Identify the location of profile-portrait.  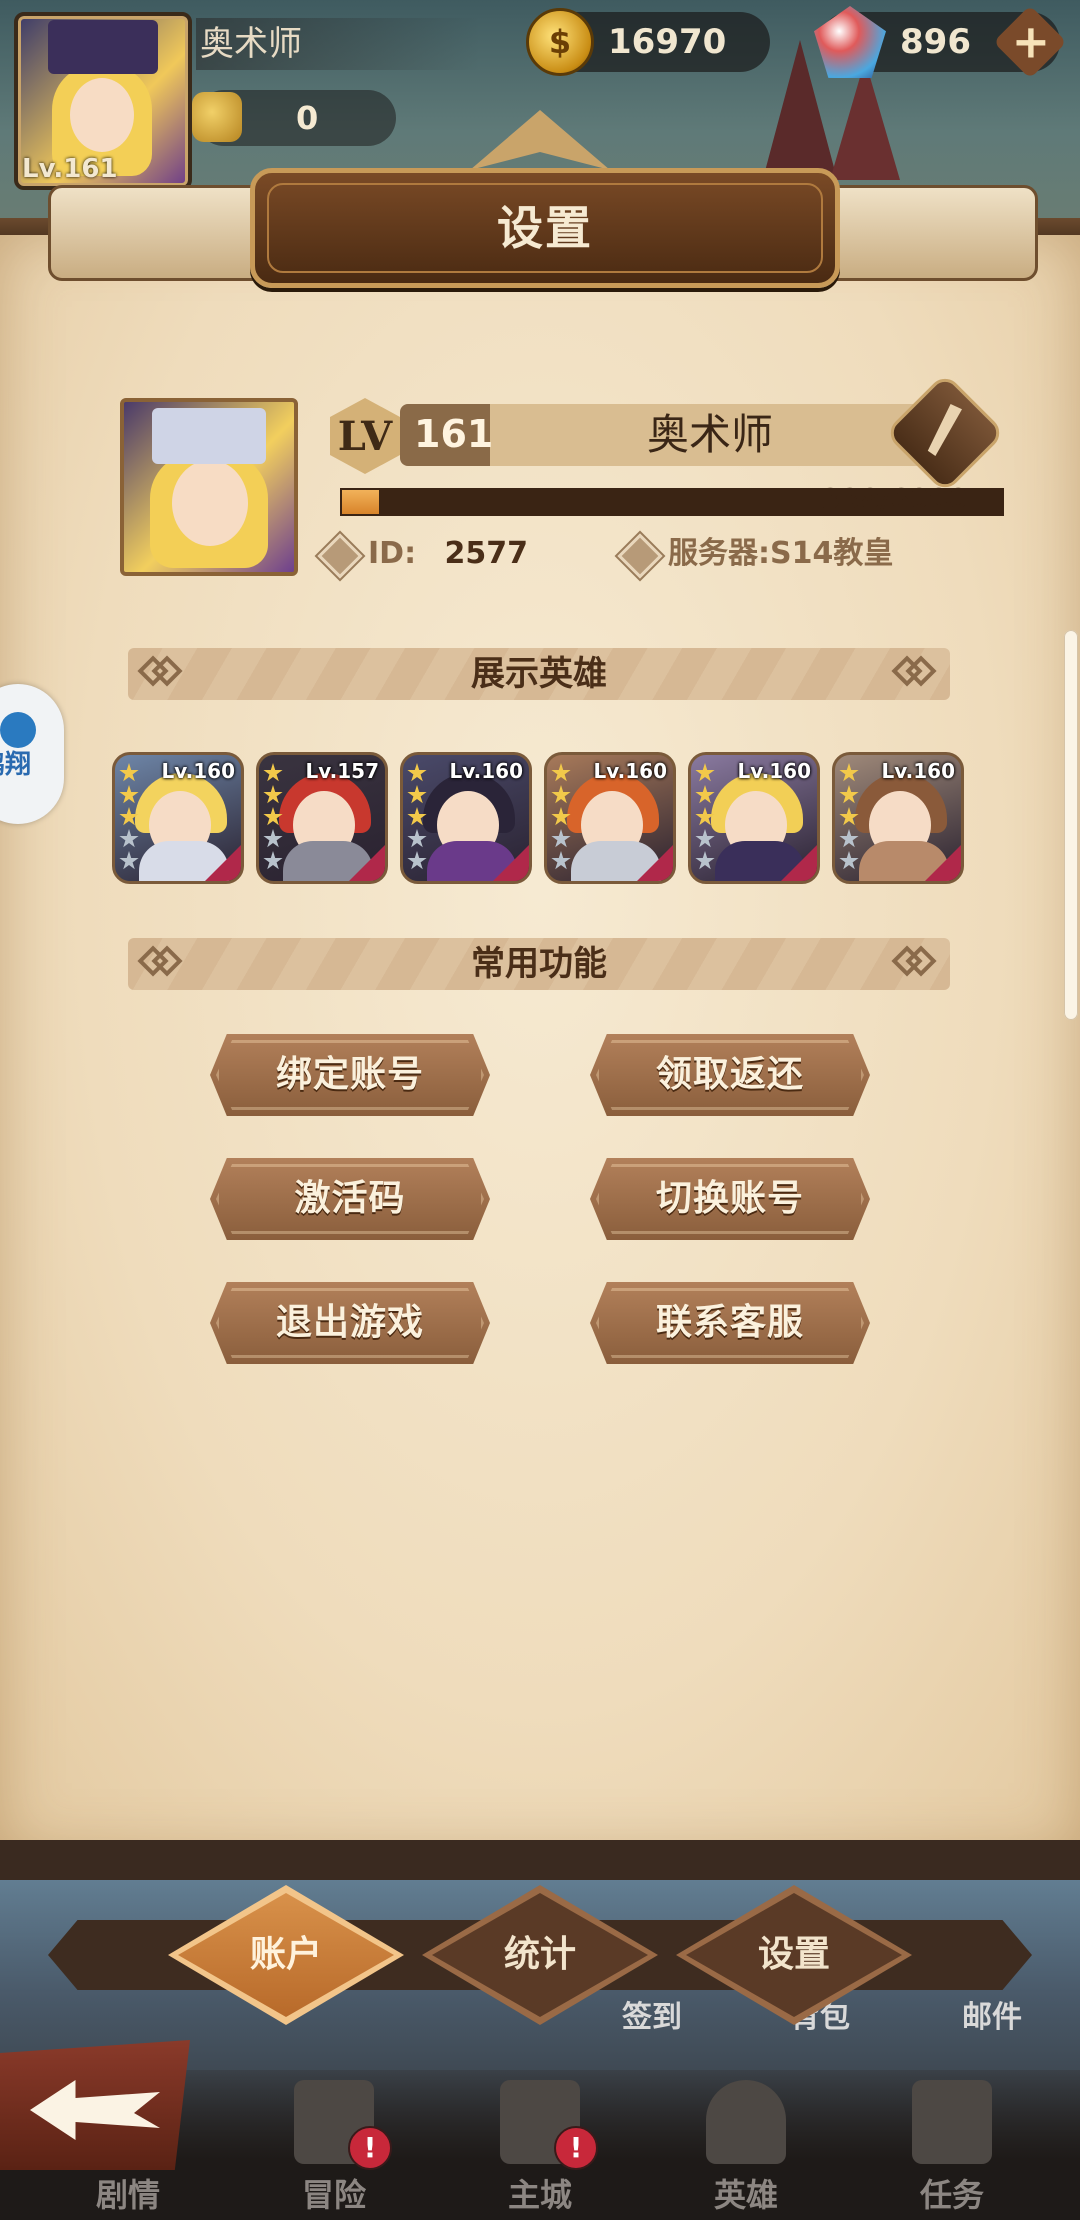
(209, 487).